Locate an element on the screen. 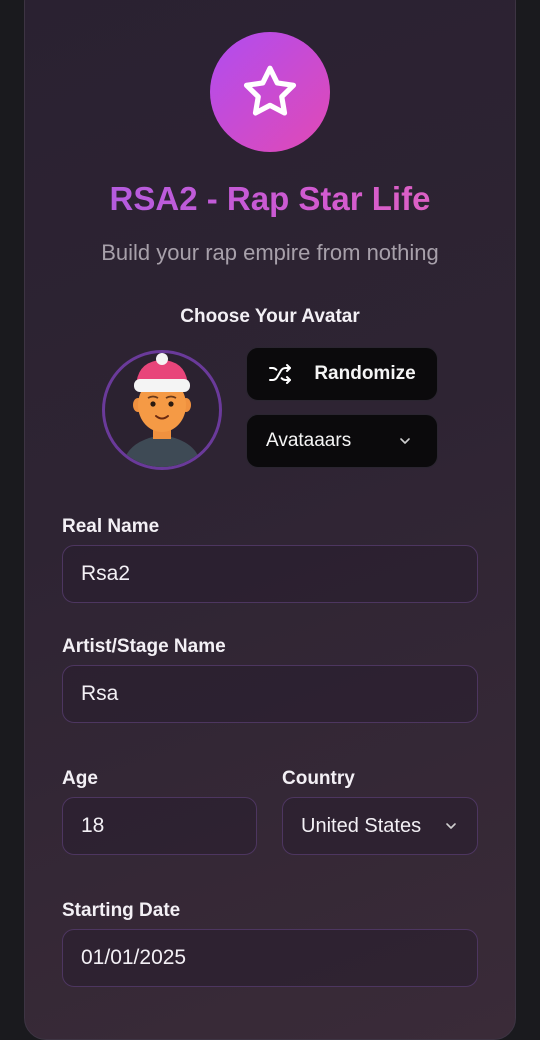  country-select: United States is located at coordinates (380, 826).